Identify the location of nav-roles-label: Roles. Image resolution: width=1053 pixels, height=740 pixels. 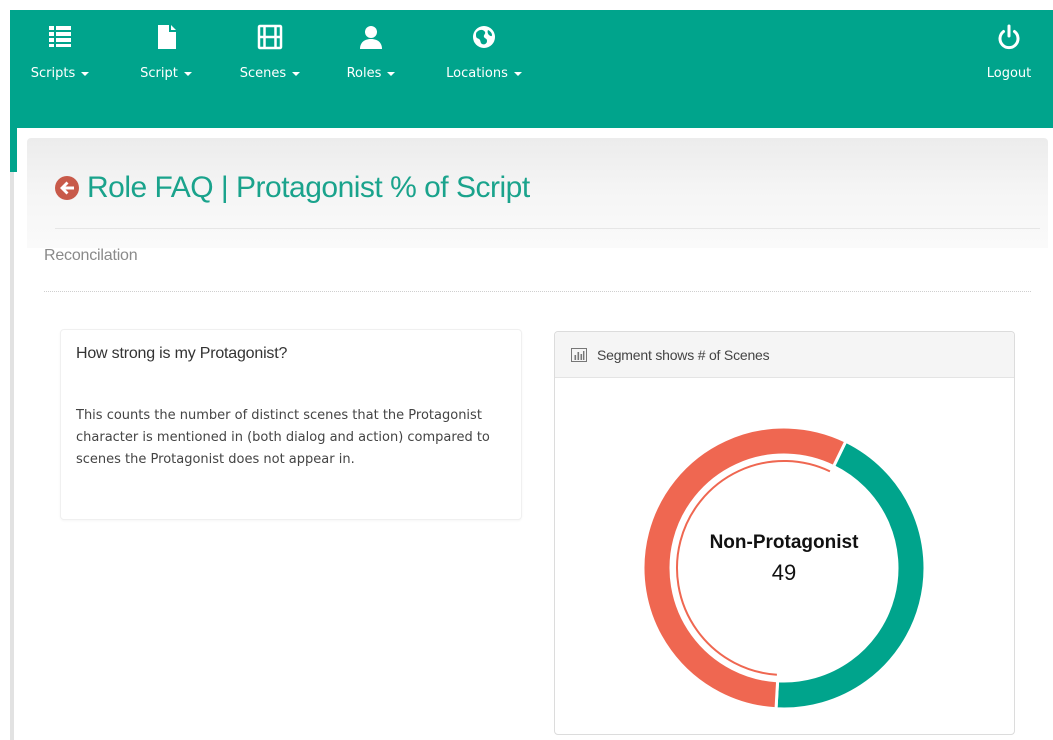
(364, 73).